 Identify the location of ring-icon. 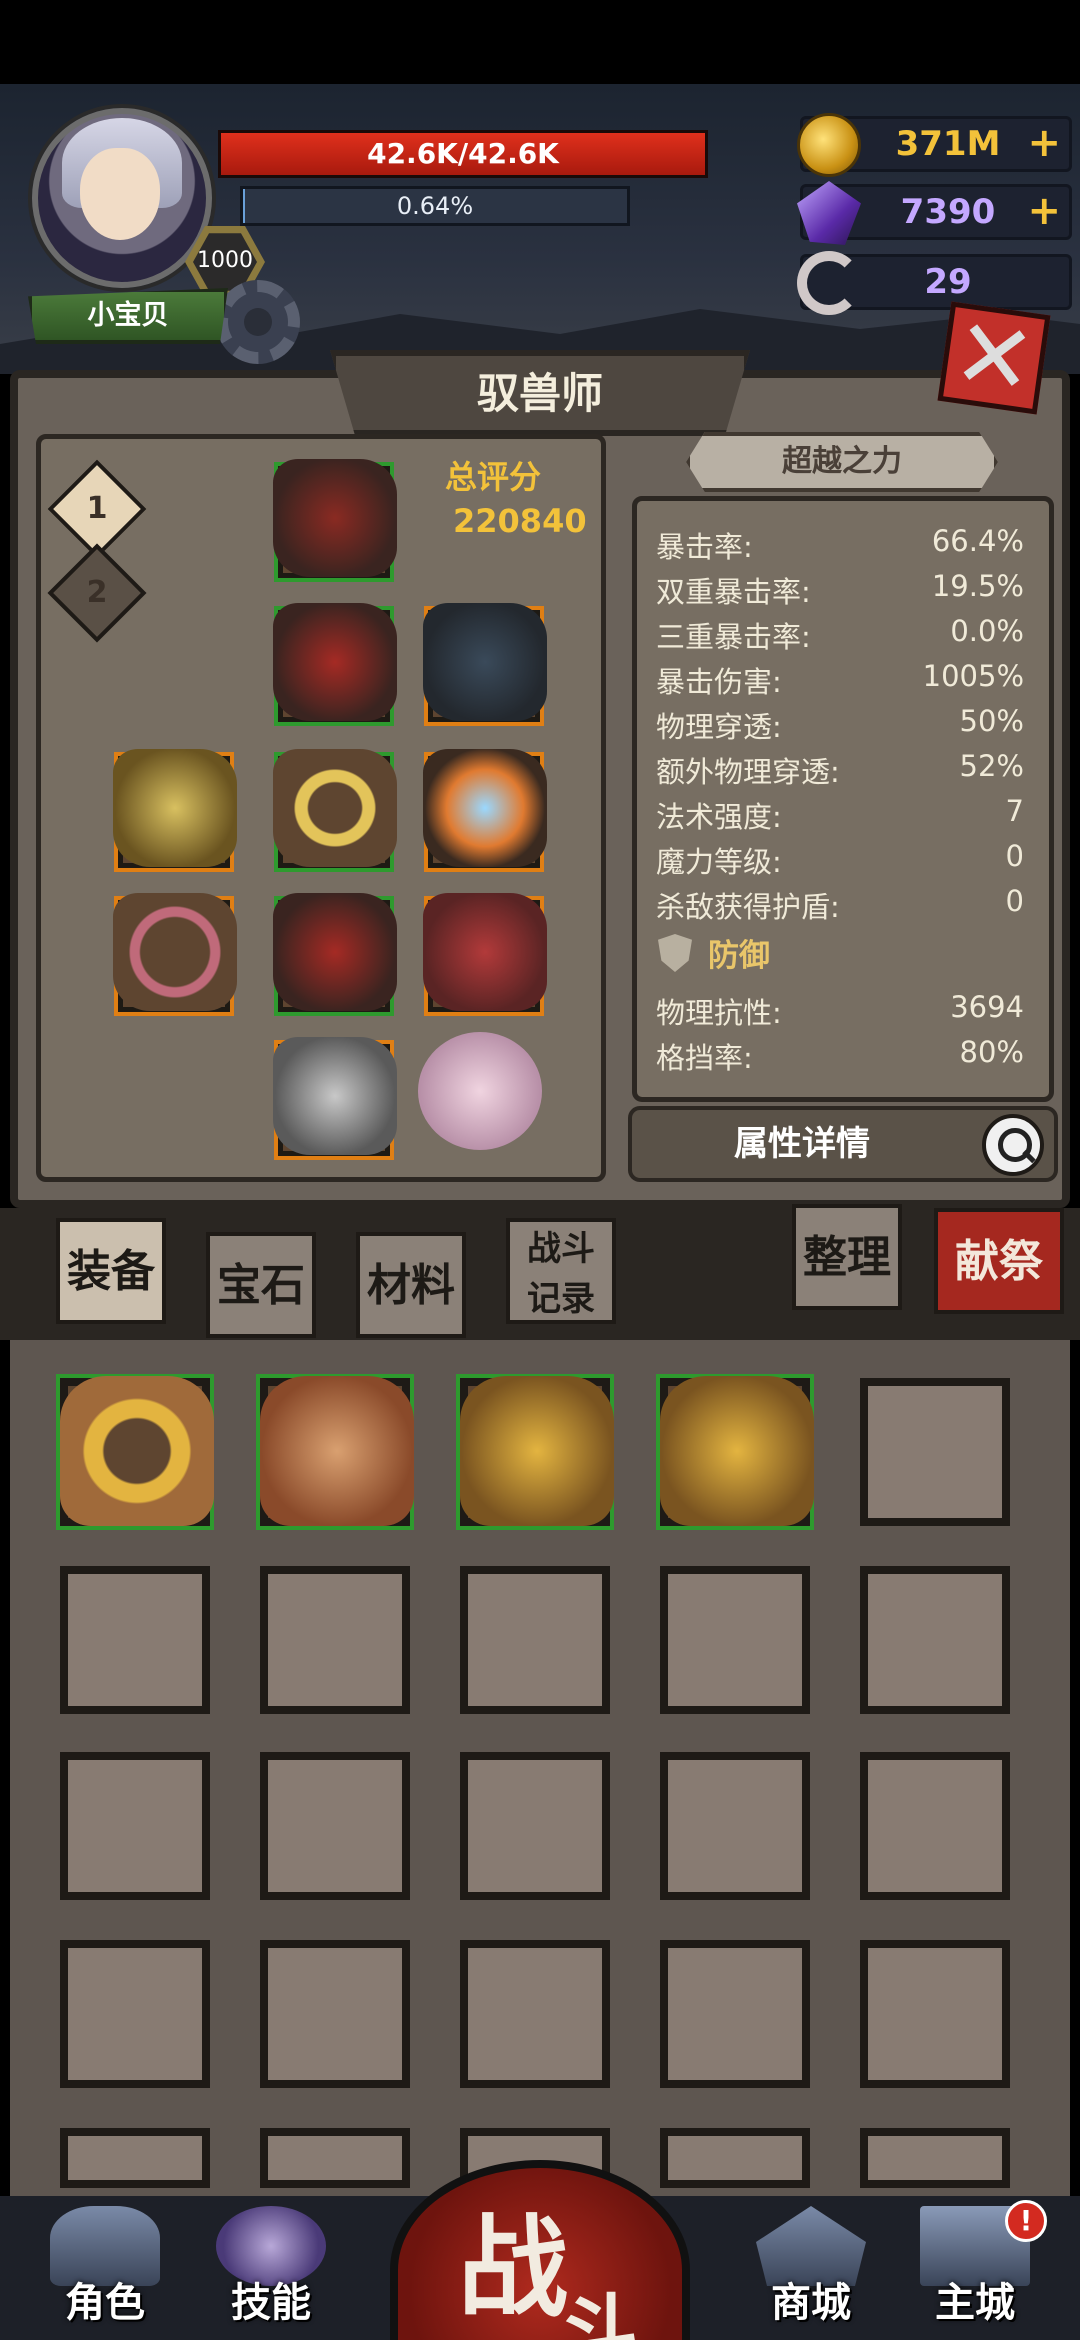
(175, 808).